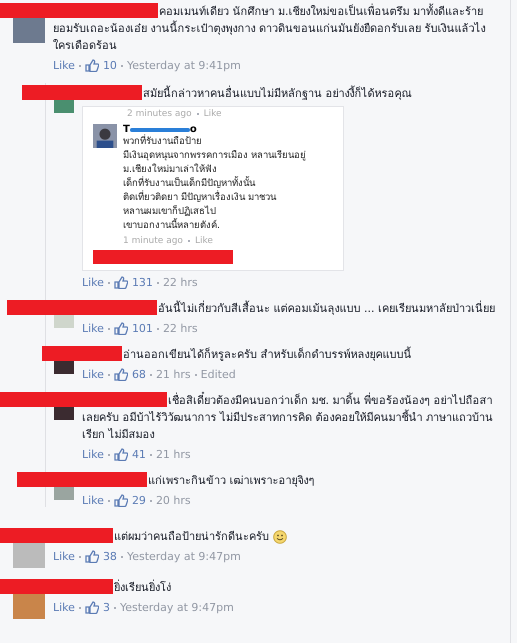 Image resolution: width=517 pixels, height=643 pixels. What do you see at coordinates (292, 93) in the screenshot?
I see `reply-text: สมัยนี้กล่าวหาคนอื่นแบบไม่มีหลักฐาน อย่างงี้ก็ได้หรอคุณ` at bounding box center [292, 93].